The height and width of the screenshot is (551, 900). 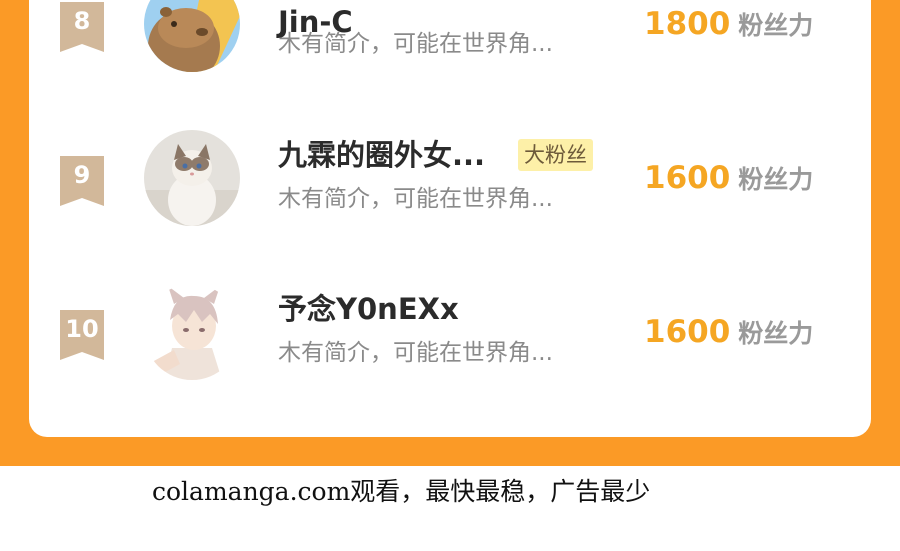 What do you see at coordinates (192, 178) in the screenshot?
I see `ragdoll-cat-avatar-icon` at bounding box center [192, 178].